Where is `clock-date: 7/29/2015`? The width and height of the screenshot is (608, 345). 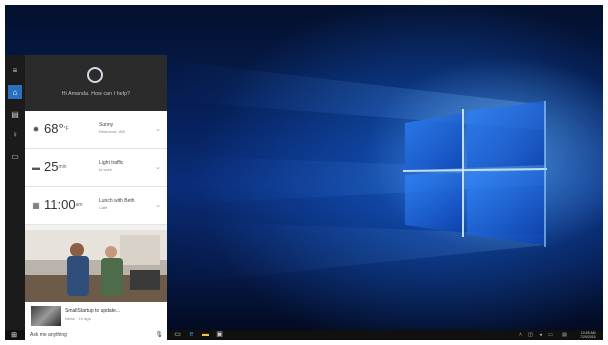 clock-date: 7/29/2015 is located at coordinates (588, 337).